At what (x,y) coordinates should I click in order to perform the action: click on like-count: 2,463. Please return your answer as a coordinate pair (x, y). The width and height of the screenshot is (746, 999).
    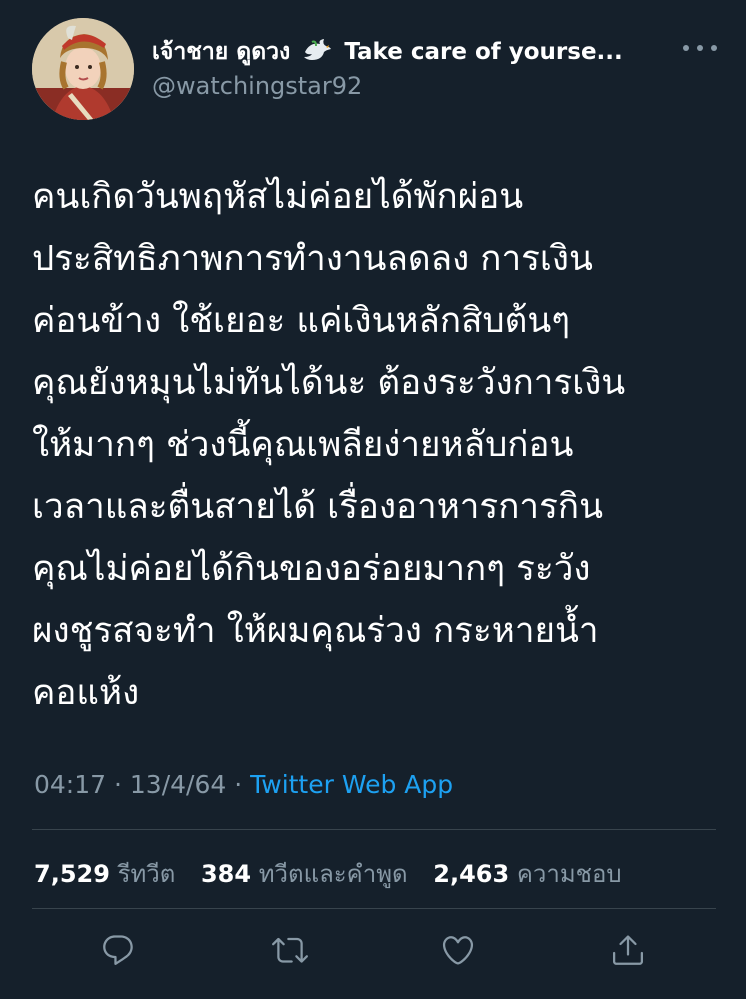
    Looking at the image, I should click on (471, 874).